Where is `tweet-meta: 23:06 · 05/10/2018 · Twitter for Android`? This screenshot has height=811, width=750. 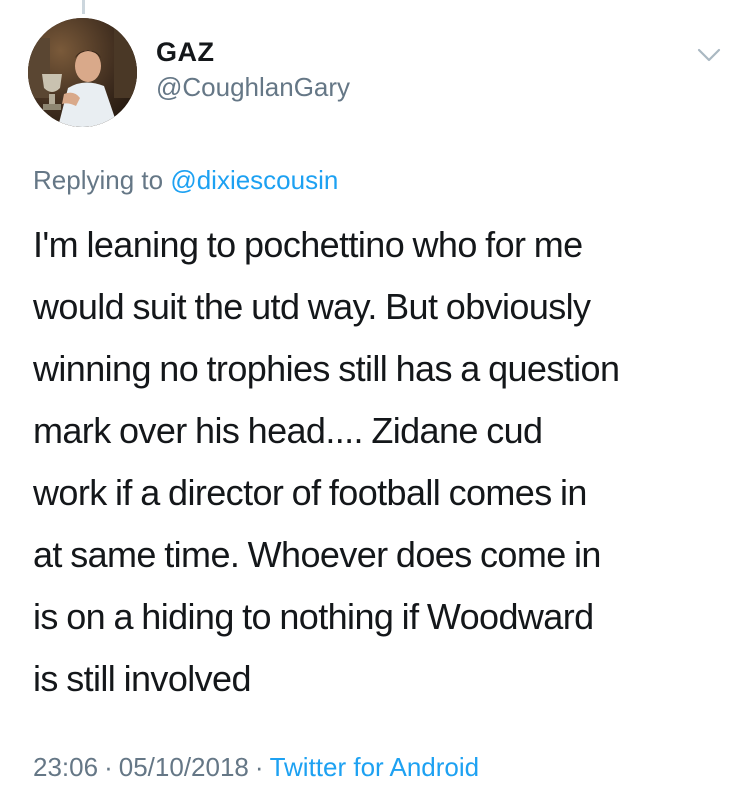 tweet-meta: 23:06 · 05/10/2018 · Twitter for Android is located at coordinates (256, 767).